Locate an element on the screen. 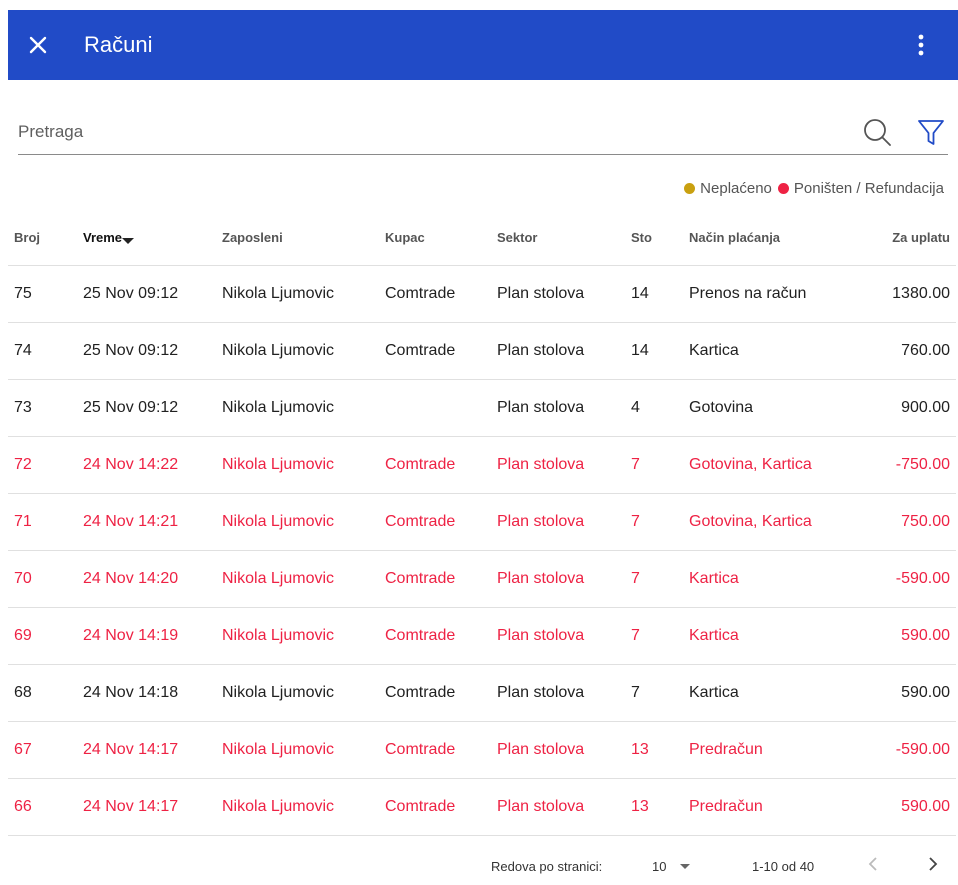  rows-per-page-select: 10 is located at coordinates (671, 866).